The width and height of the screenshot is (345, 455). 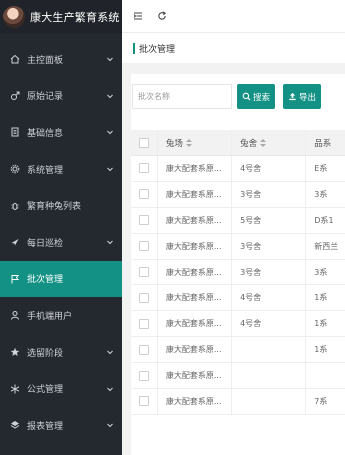 What do you see at coordinates (54, 207) in the screenshot?
I see `sidebar-item-label: 繁育种兔列表` at bounding box center [54, 207].